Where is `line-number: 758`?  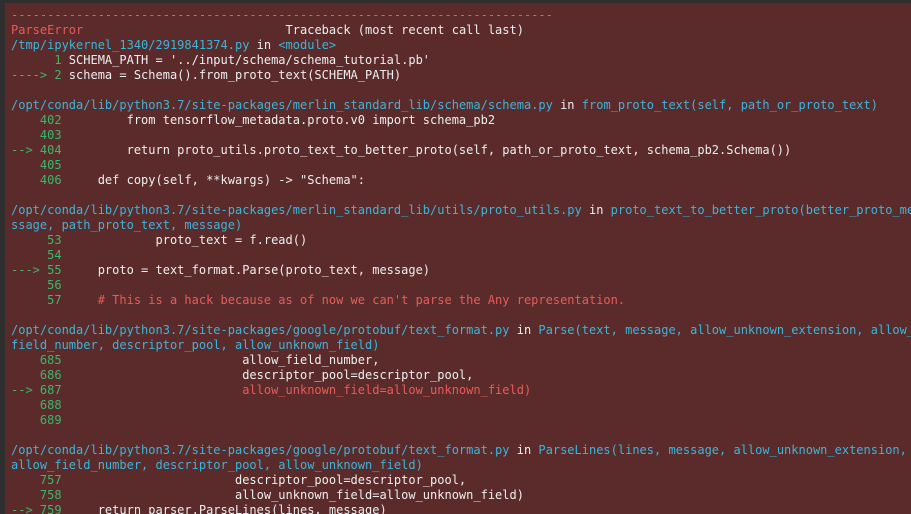
line-number: 758 is located at coordinates (40, 495).